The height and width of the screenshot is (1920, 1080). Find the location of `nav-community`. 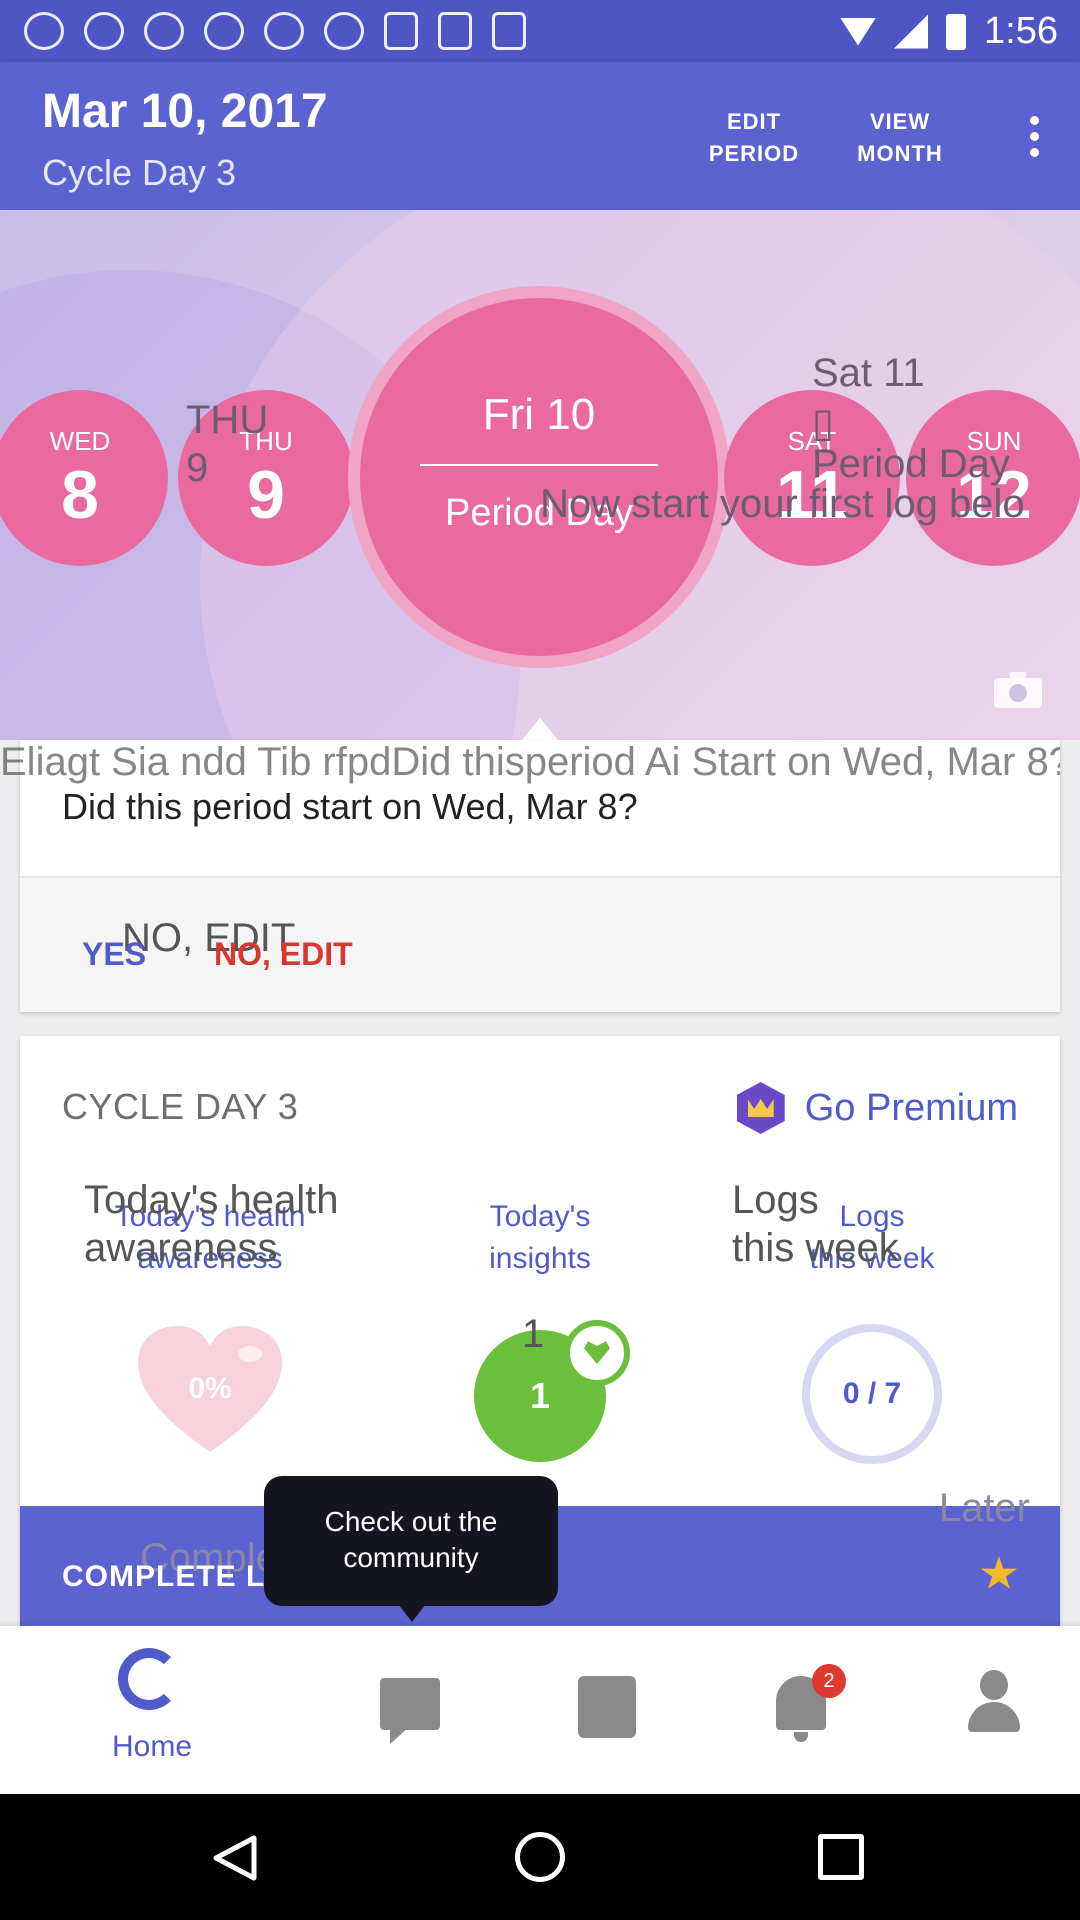

nav-community is located at coordinates (408, 1710).